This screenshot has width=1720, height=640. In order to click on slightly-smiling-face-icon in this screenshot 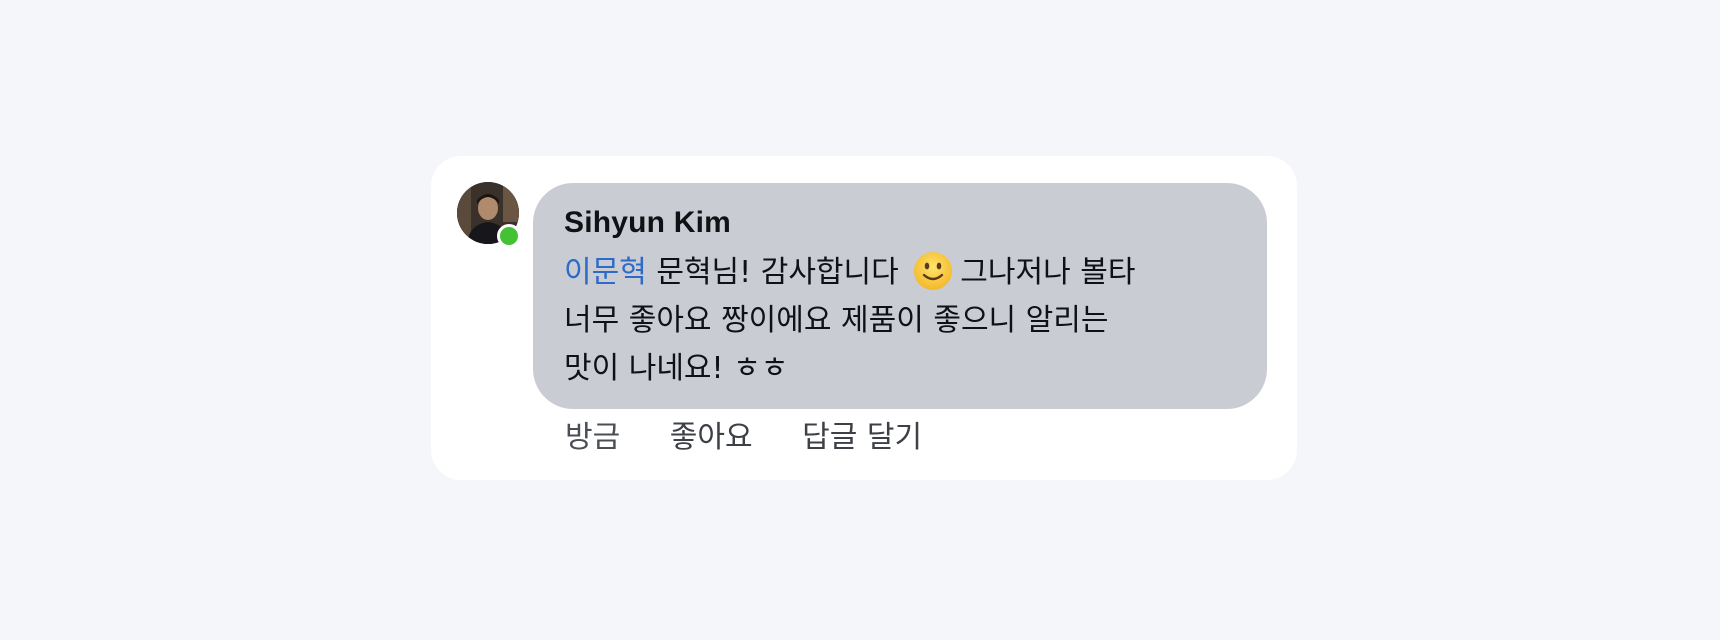, I will do `click(933, 271)`.